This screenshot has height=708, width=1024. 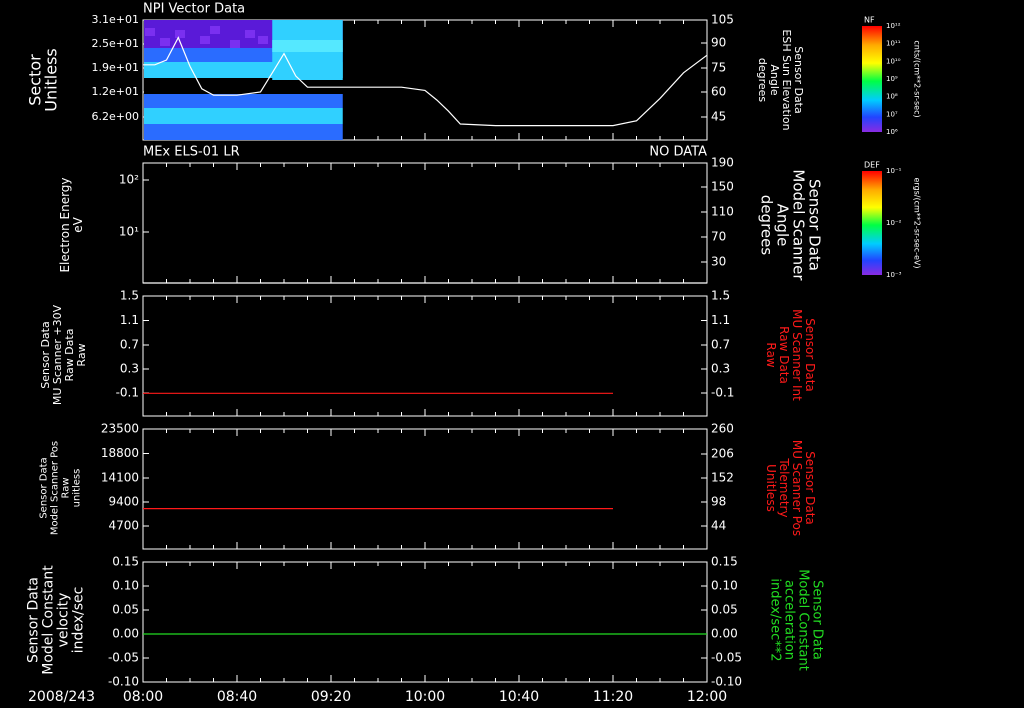 I want to click on panel-1-left-tick-label: 6.2e+00, so click(x=115, y=116).